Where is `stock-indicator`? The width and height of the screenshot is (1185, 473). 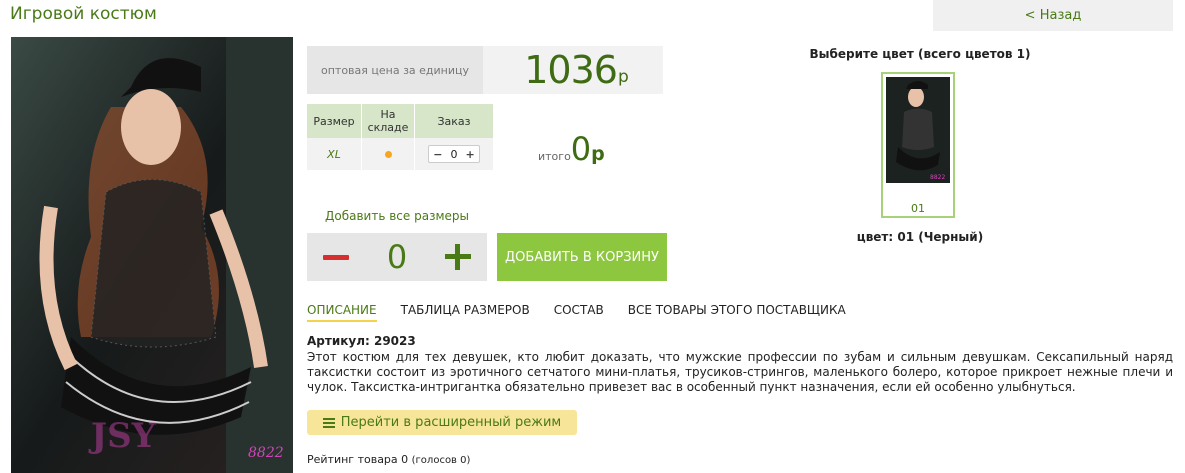
stock-indicator is located at coordinates (388, 154).